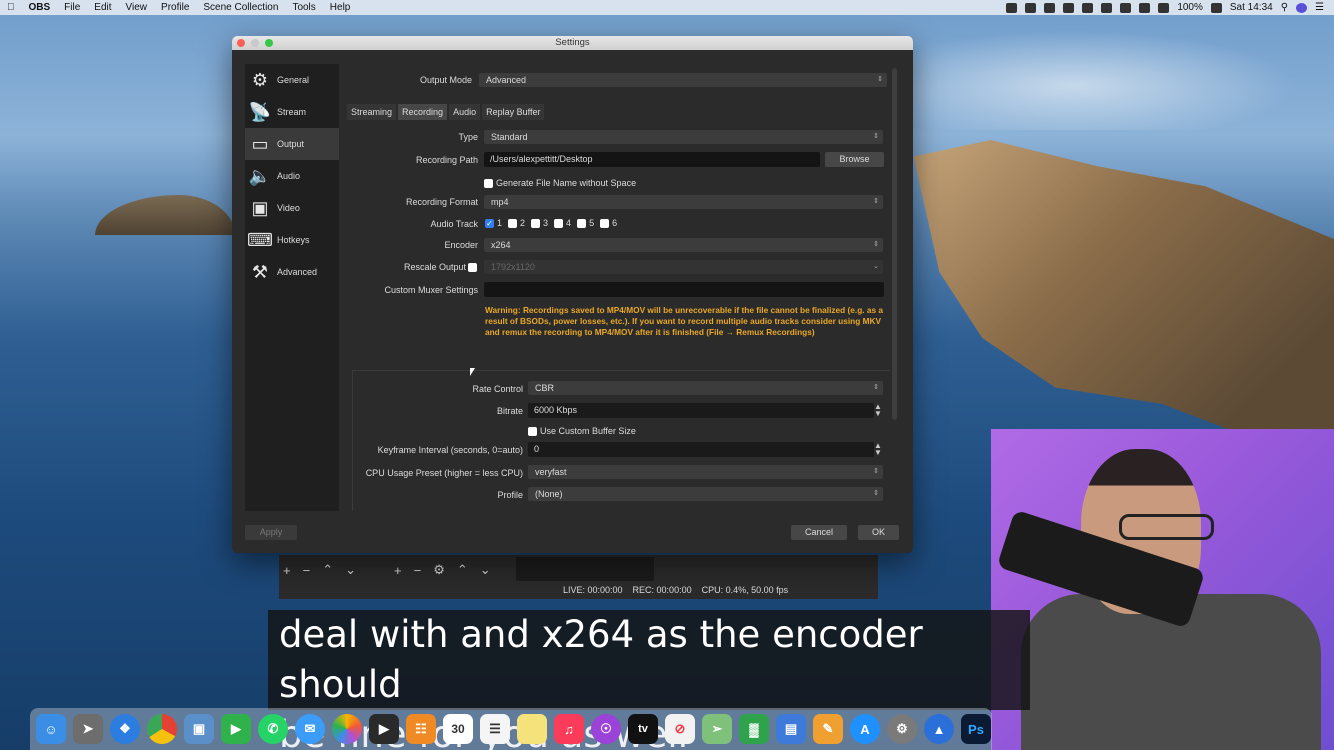 This screenshot has height=750, width=1334. What do you see at coordinates (175, 7) in the screenshot?
I see `menu-profile: Profile` at bounding box center [175, 7].